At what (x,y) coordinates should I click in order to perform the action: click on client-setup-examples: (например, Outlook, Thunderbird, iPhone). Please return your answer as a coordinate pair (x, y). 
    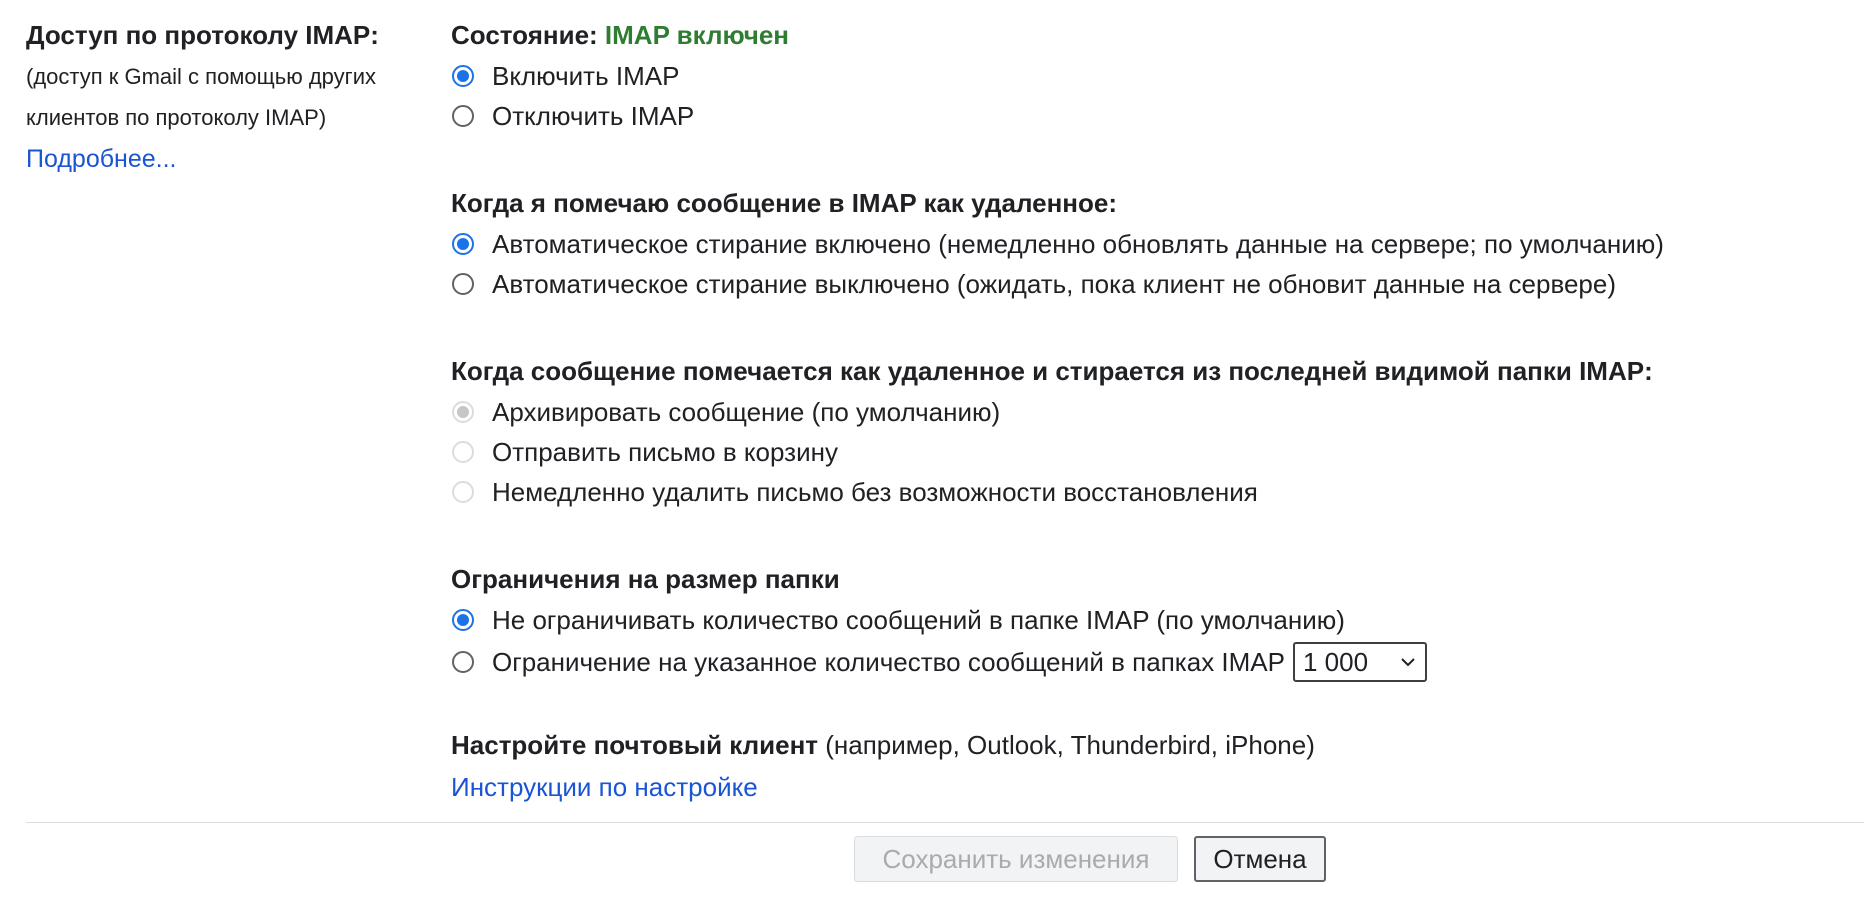
    Looking at the image, I should click on (1066, 745).